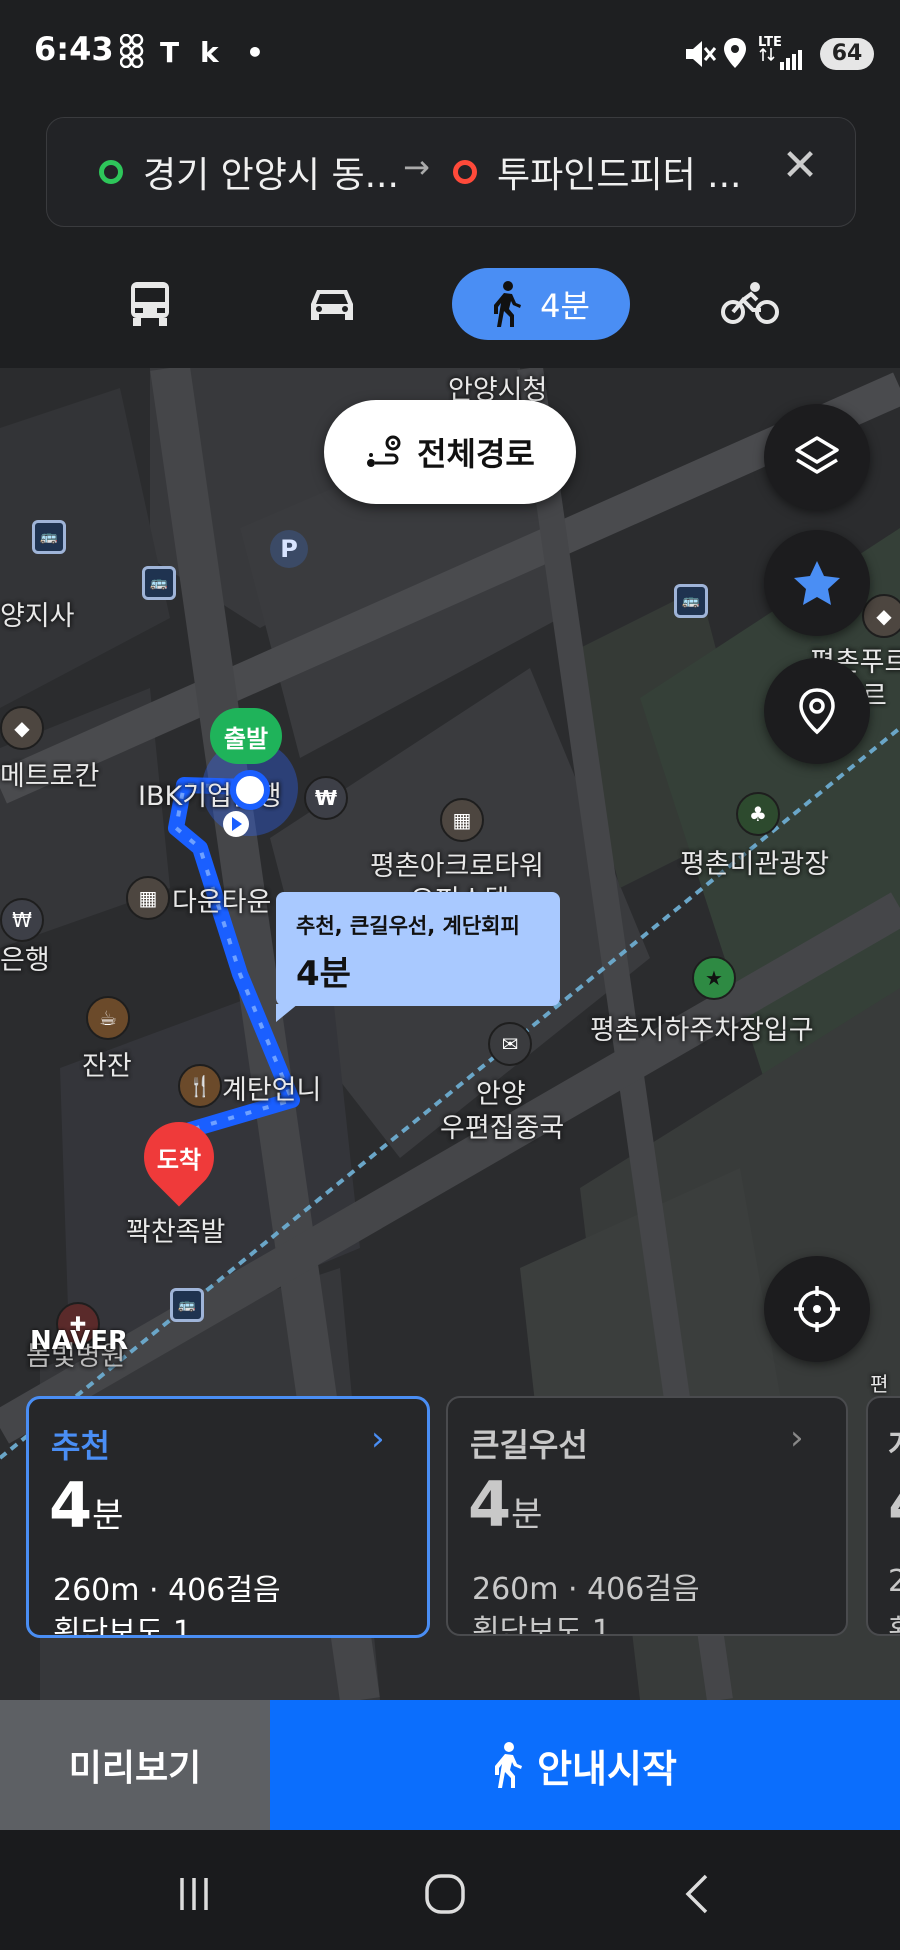  Describe the element at coordinates (714, 978) in the screenshot. I see `parking-star-icon: ★` at that location.